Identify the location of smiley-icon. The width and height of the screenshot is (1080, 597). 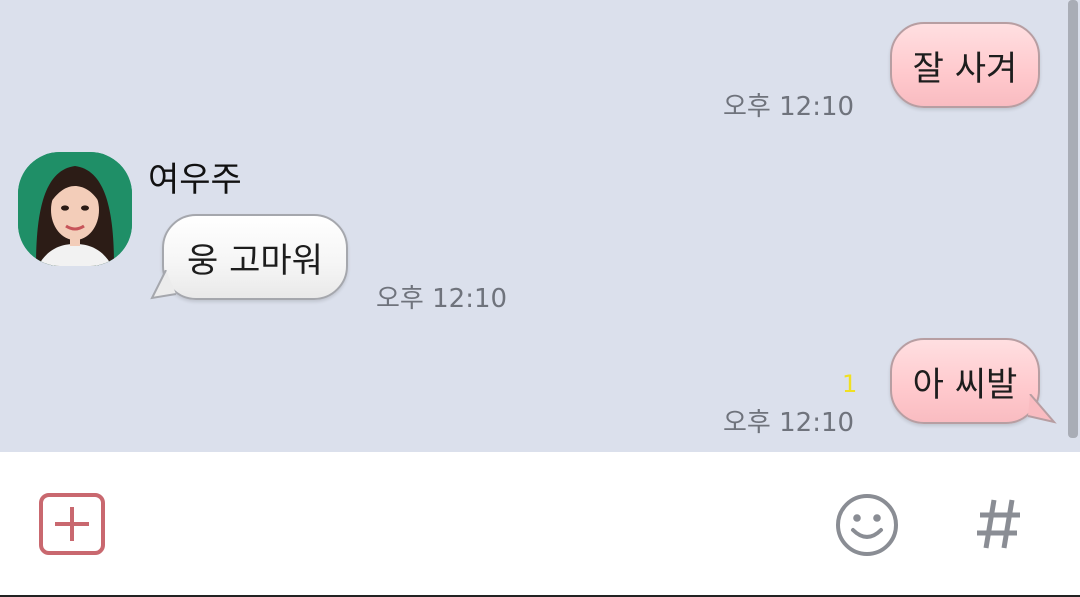
(867, 525).